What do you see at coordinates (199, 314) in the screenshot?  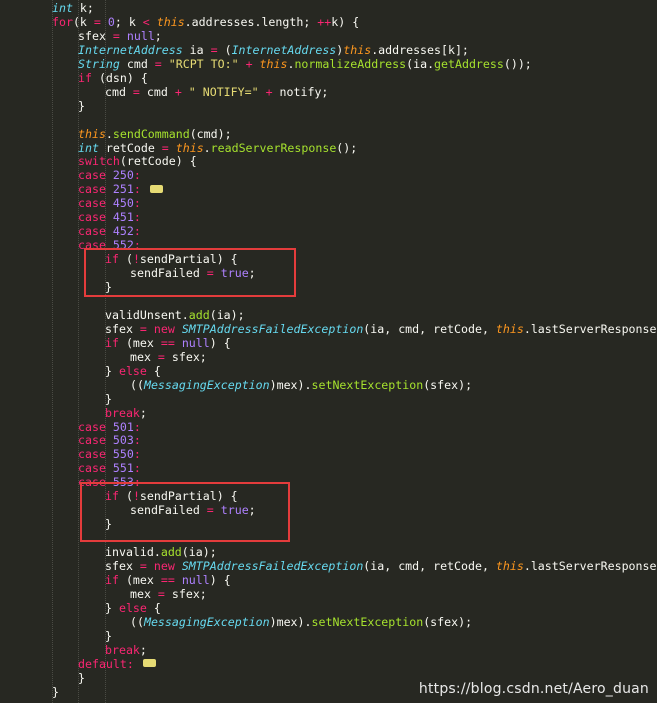 I see `code-token: add` at bounding box center [199, 314].